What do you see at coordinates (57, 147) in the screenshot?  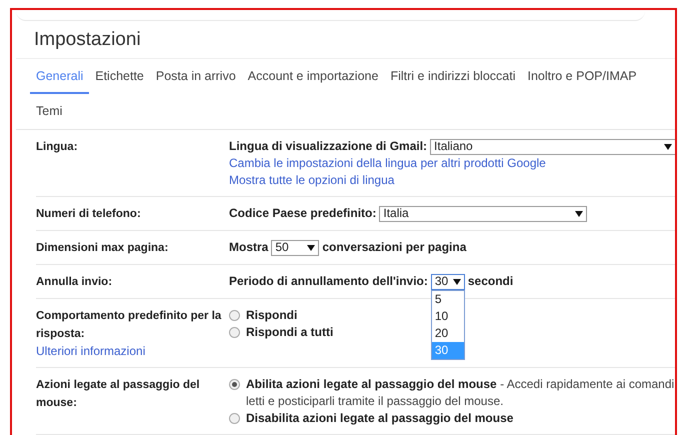 I see `setting-label: Lingua:` at bounding box center [57, 147].